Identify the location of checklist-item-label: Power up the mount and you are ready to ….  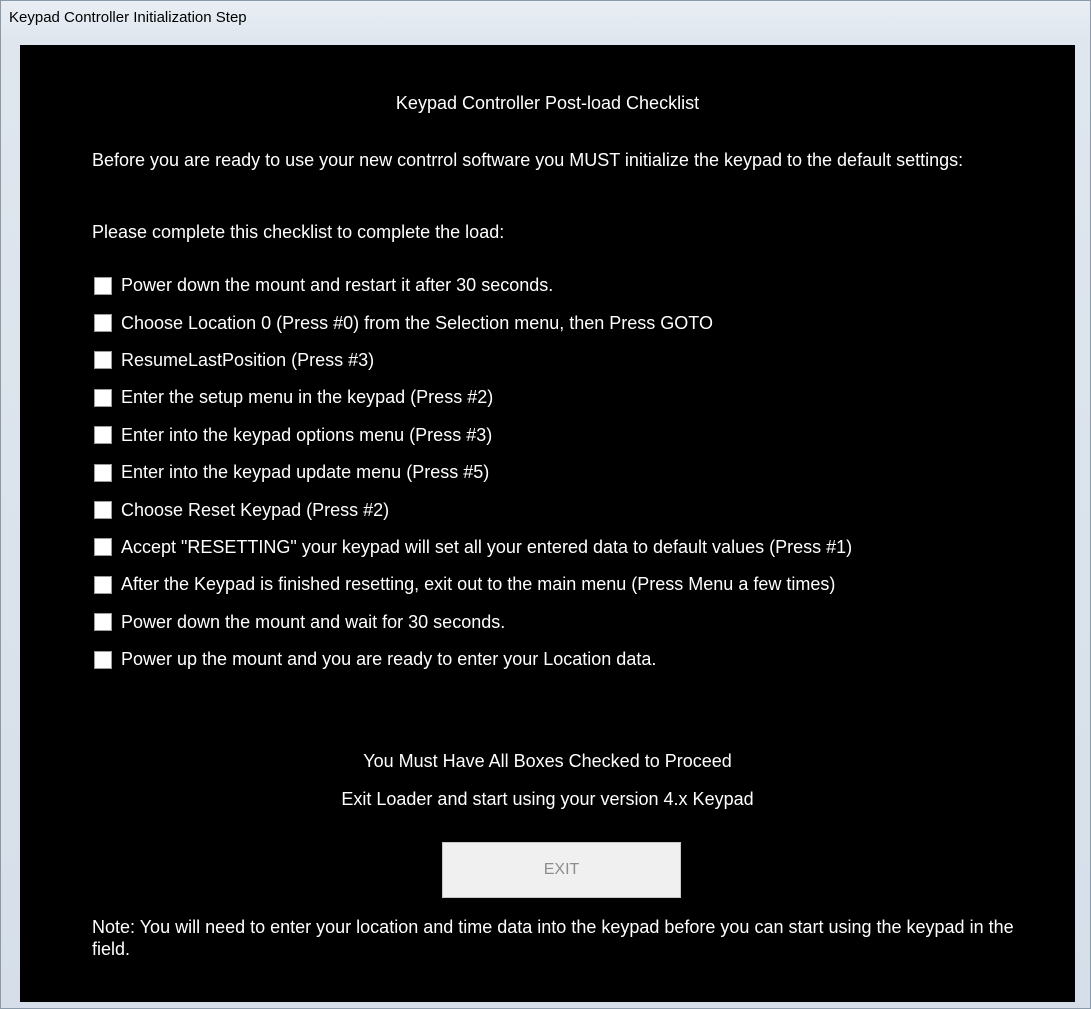
(389, 659).